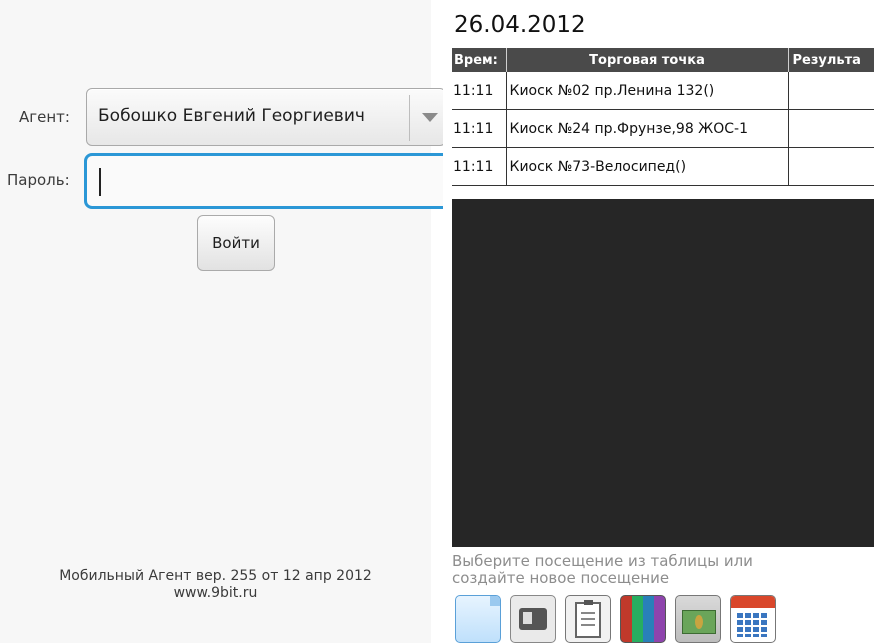 Image resolution: width=874 pixels, height=643 pixels. Describe the element at coordinates (520, 25) in the screenshot. I see `visits-date: 26.04.2012` at that location.